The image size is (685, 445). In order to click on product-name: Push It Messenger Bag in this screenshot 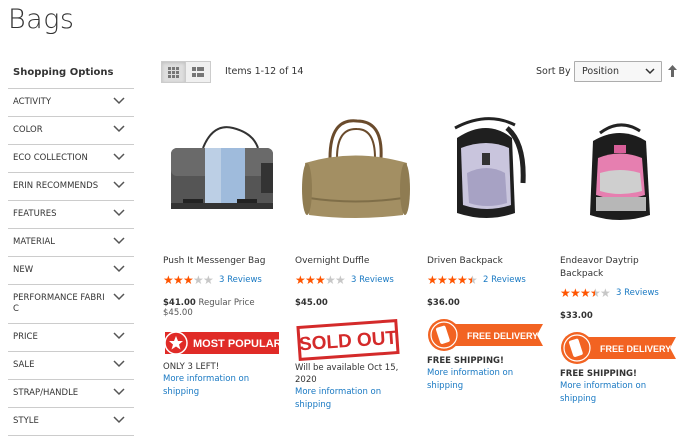, I will do `click(224, 261)`.